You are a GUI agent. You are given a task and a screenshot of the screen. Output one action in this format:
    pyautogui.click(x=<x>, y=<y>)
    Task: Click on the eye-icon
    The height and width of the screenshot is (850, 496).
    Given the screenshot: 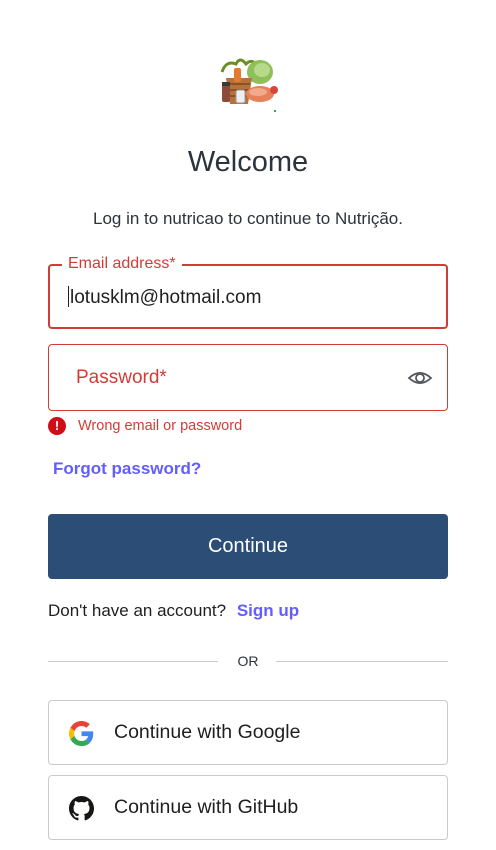 What is the action you would take?
    pyautogui.click(x=420, y=378)
    